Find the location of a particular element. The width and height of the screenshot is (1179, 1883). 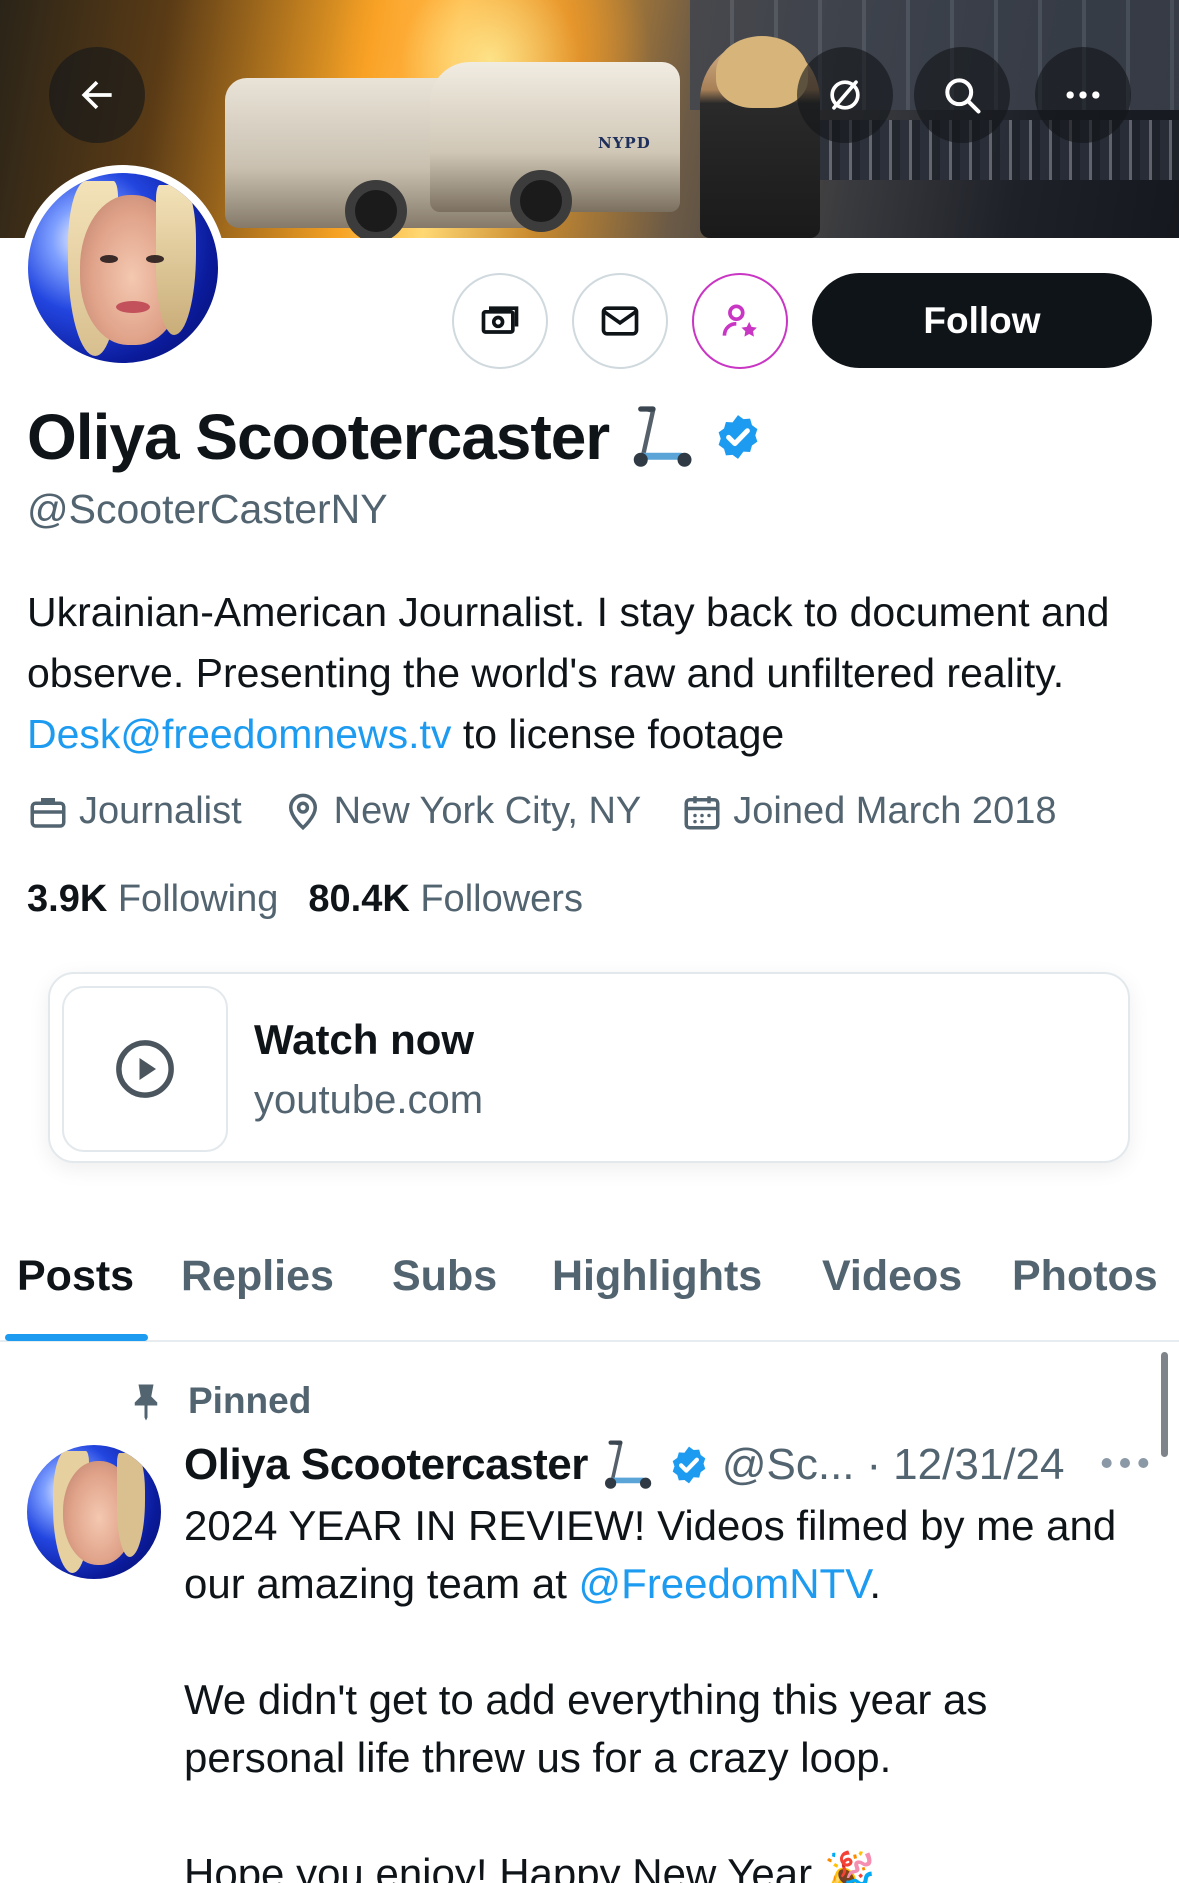

joined-text: Joined March 2018 is located at coordinates (895, 811).